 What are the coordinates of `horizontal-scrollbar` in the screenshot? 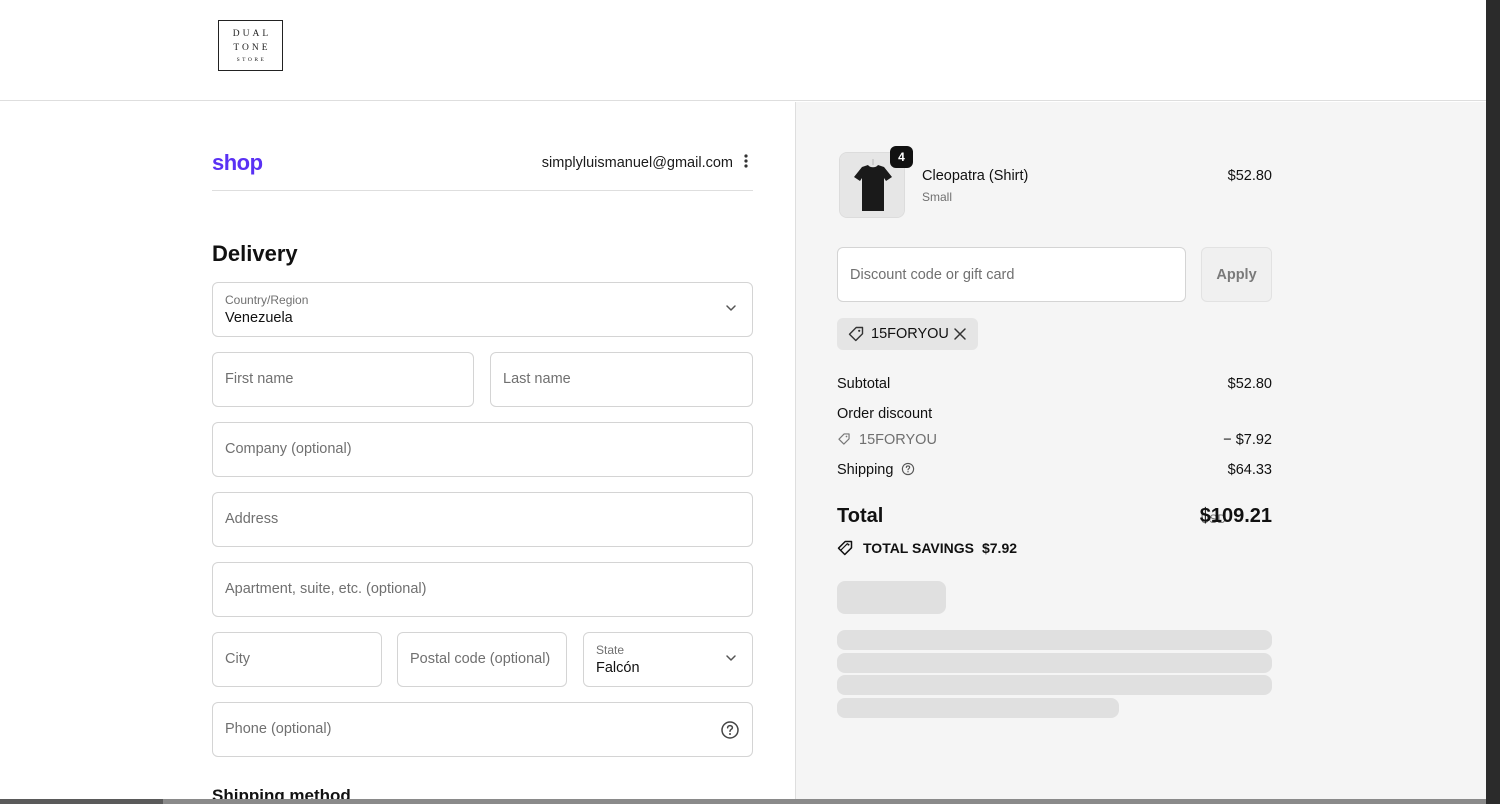 It's located at (743, 801).